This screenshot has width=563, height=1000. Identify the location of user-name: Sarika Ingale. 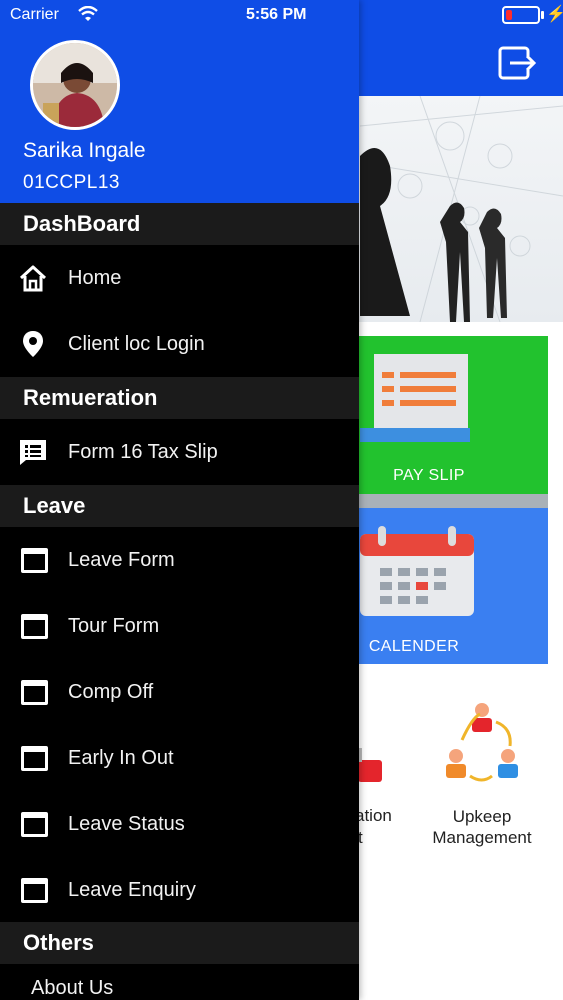
(84, 150).